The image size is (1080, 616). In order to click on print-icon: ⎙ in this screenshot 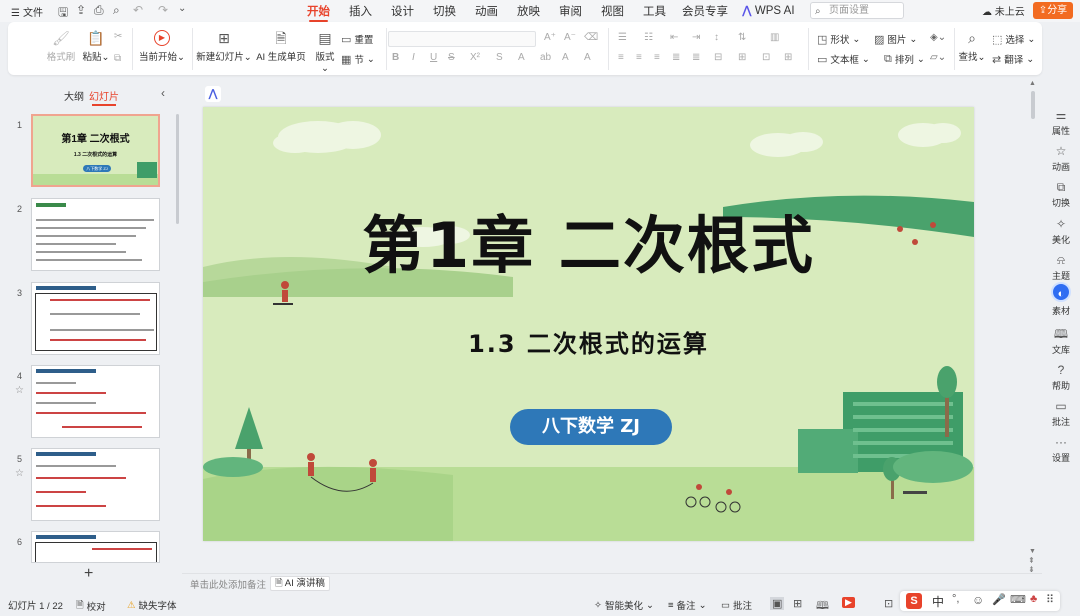, I will do `click(99, 10)`.